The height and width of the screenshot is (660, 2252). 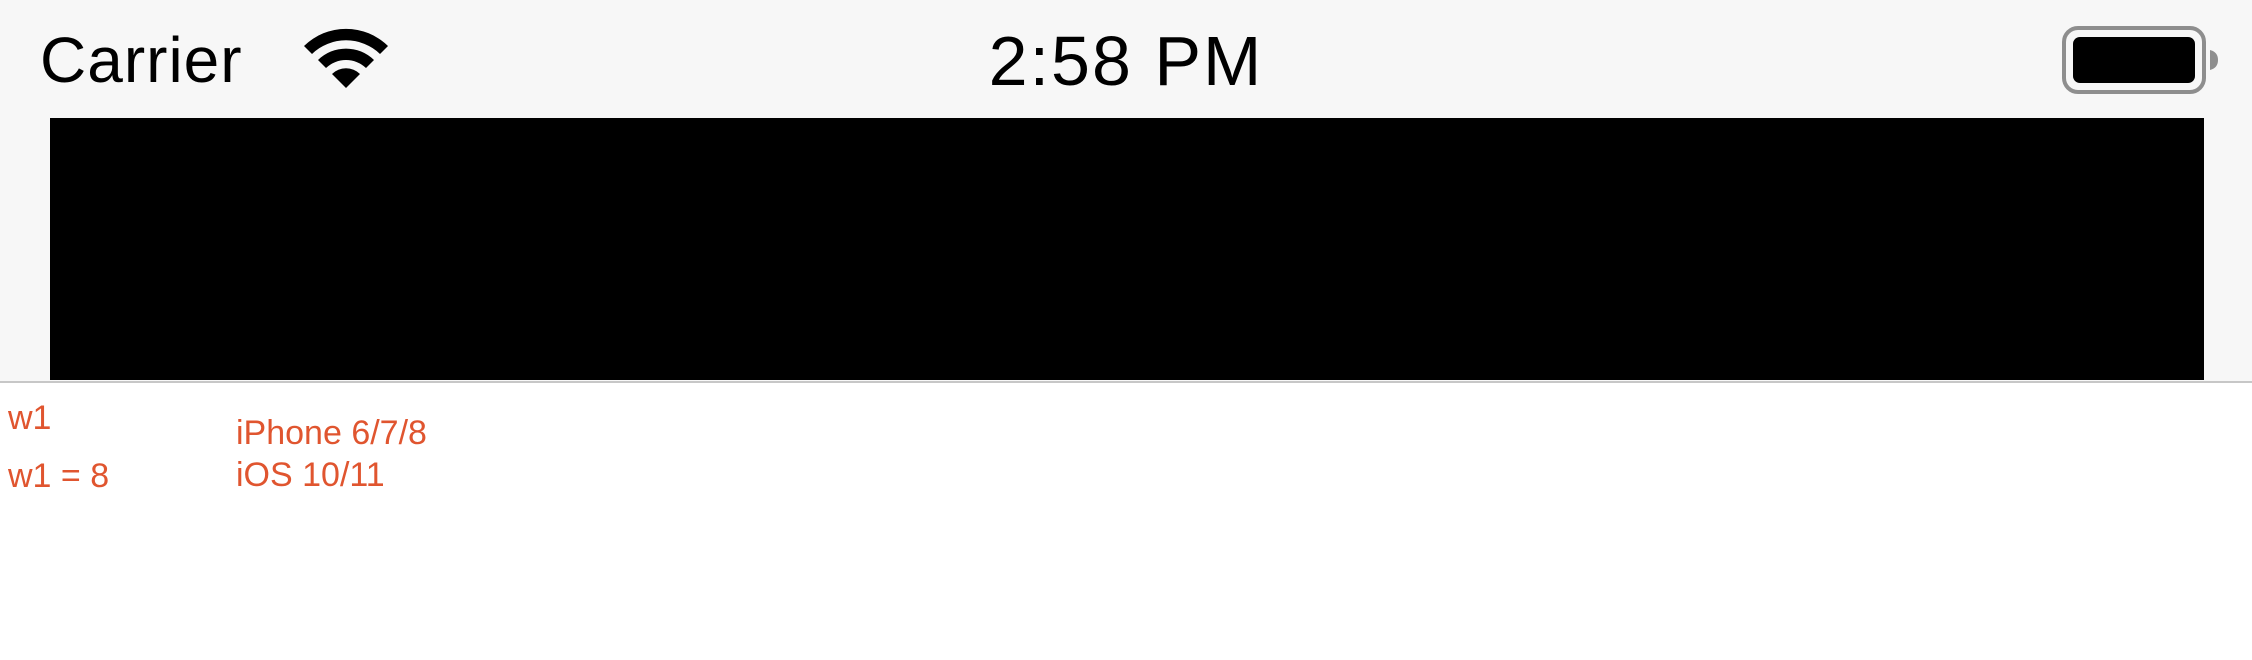 What do you see at coordinates (1126, 61) in the screenshot?
I see `clock: 2:58 PM` at bounding box center [1126, 61].